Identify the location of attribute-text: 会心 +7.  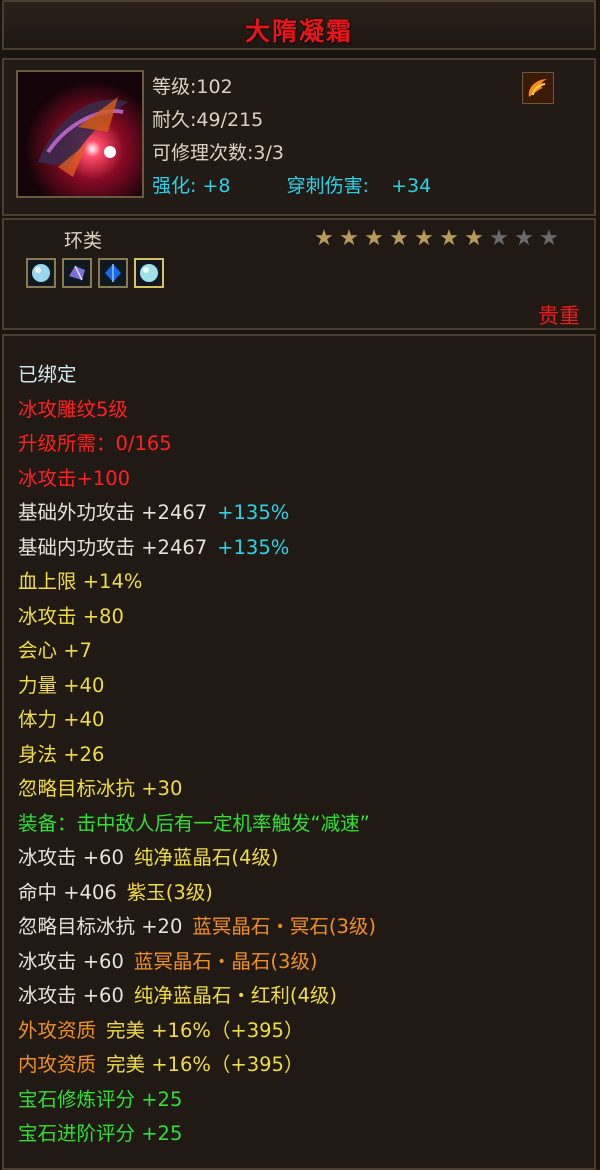
(55, 650).